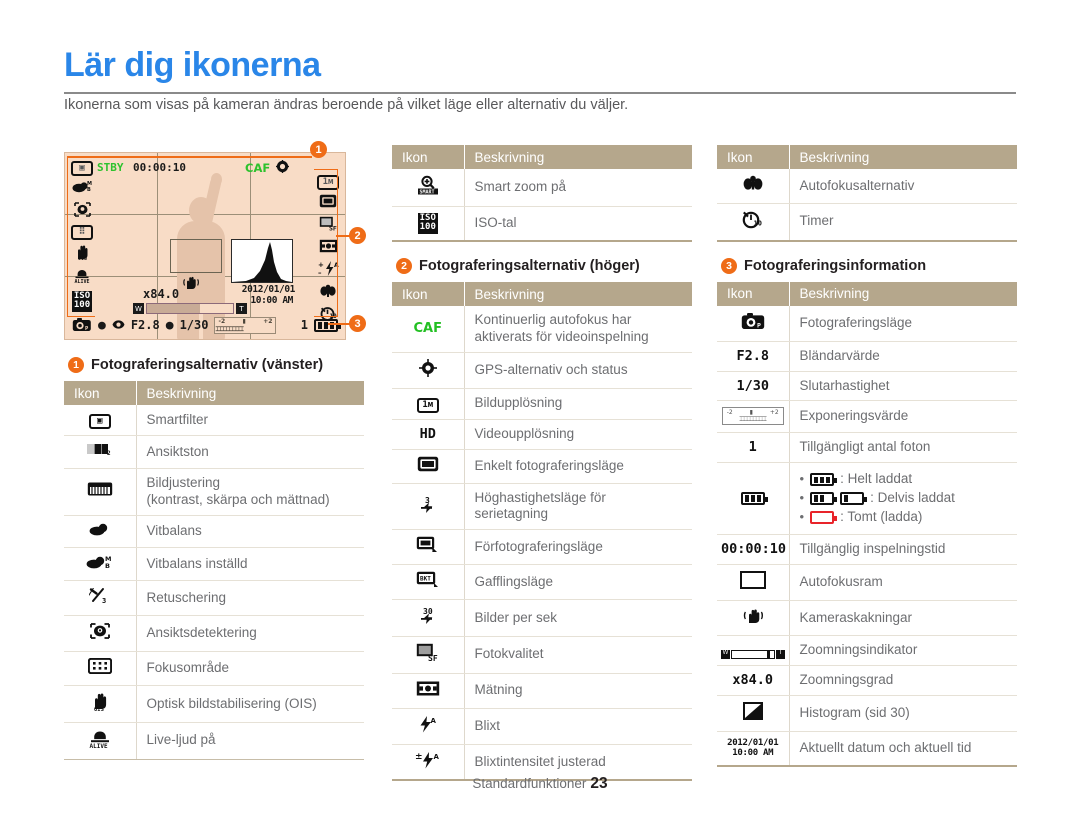  Describe the element at coordinates (867, 448) in the screenshot. I see `table-row: 1 Tillgängligt antal foton` at that location.